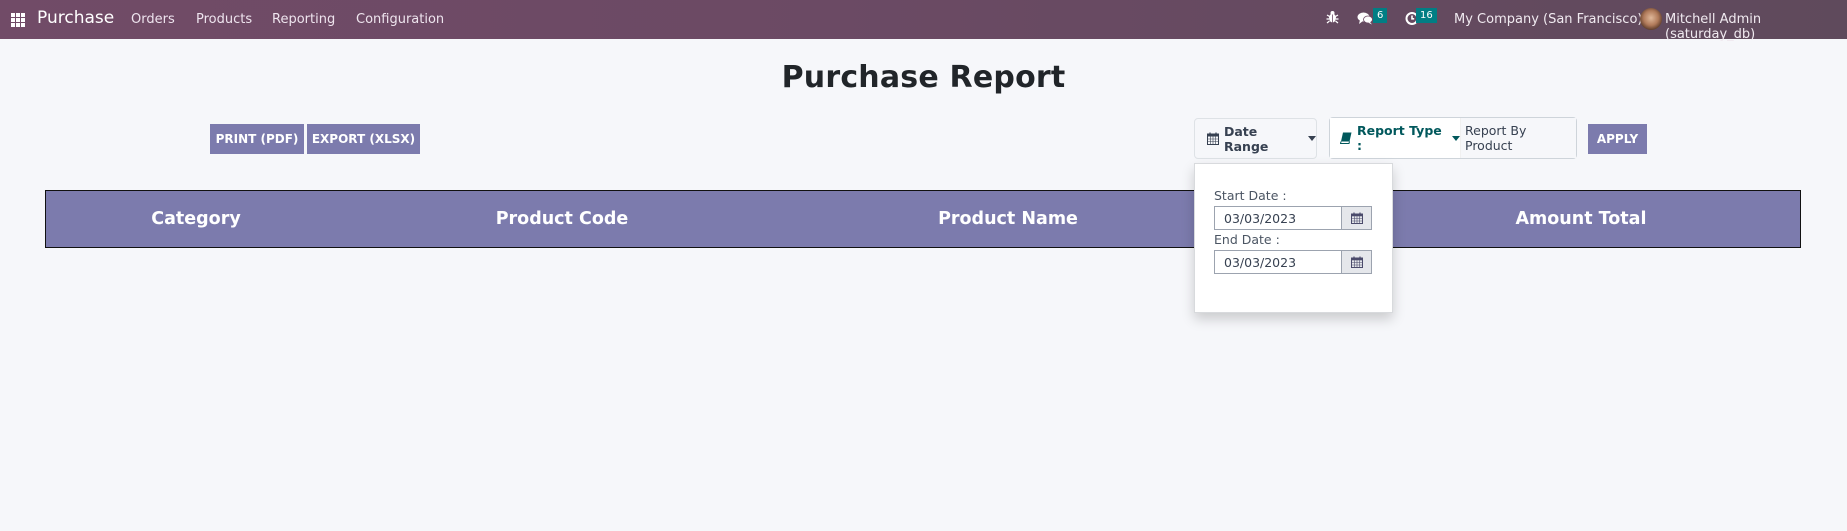 The image size is (1847, 531). Describe the element at coordinates (1617, 139) in the screenshot. I see `apply-button: APPLY` at that location.